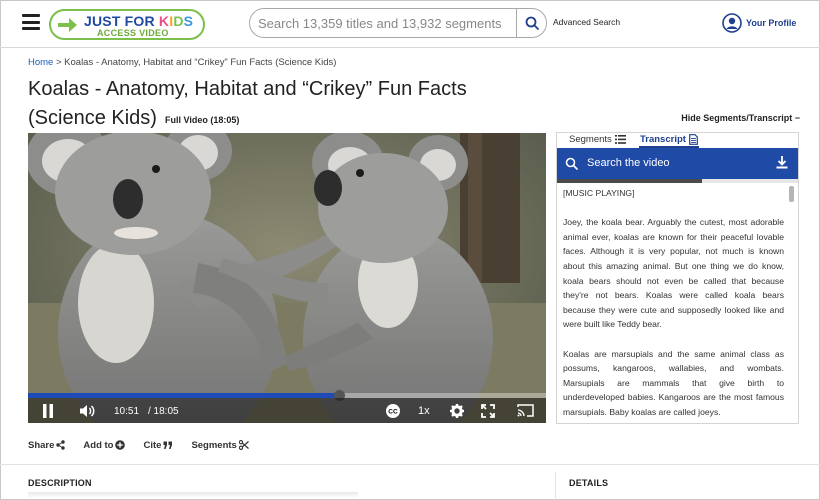 The height and width of the screenshot is (500, 820). What do you see at coordinates (127, 411) in the screenshot?
I see `current-time: 10:51` at bounding box center [127, 411].